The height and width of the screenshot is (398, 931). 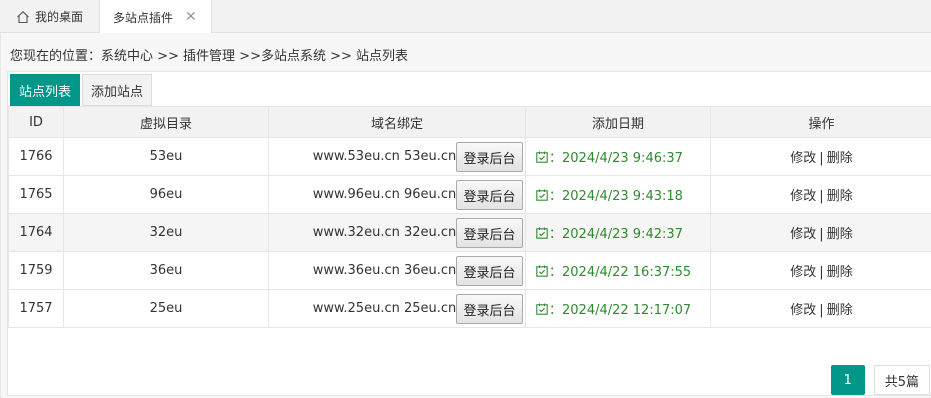 I want to click on pagination: 1 共5篇, so click(x=880, y=380).